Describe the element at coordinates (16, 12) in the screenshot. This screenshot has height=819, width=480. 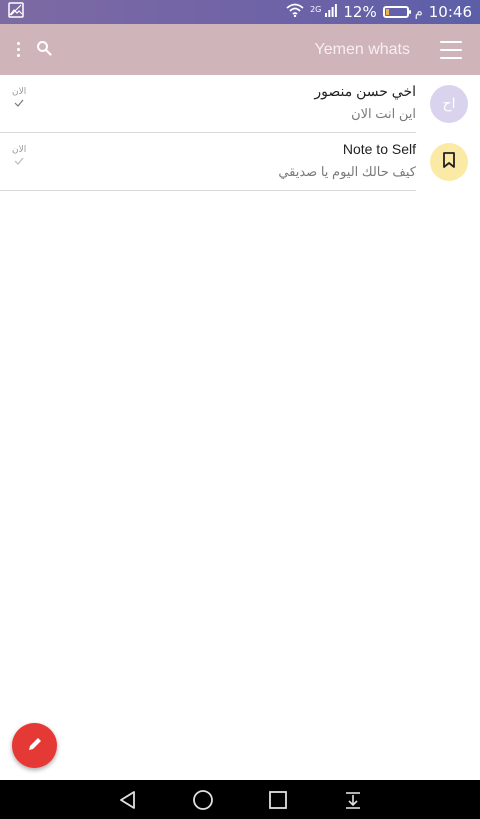
I see `gallery-icon` at that location.